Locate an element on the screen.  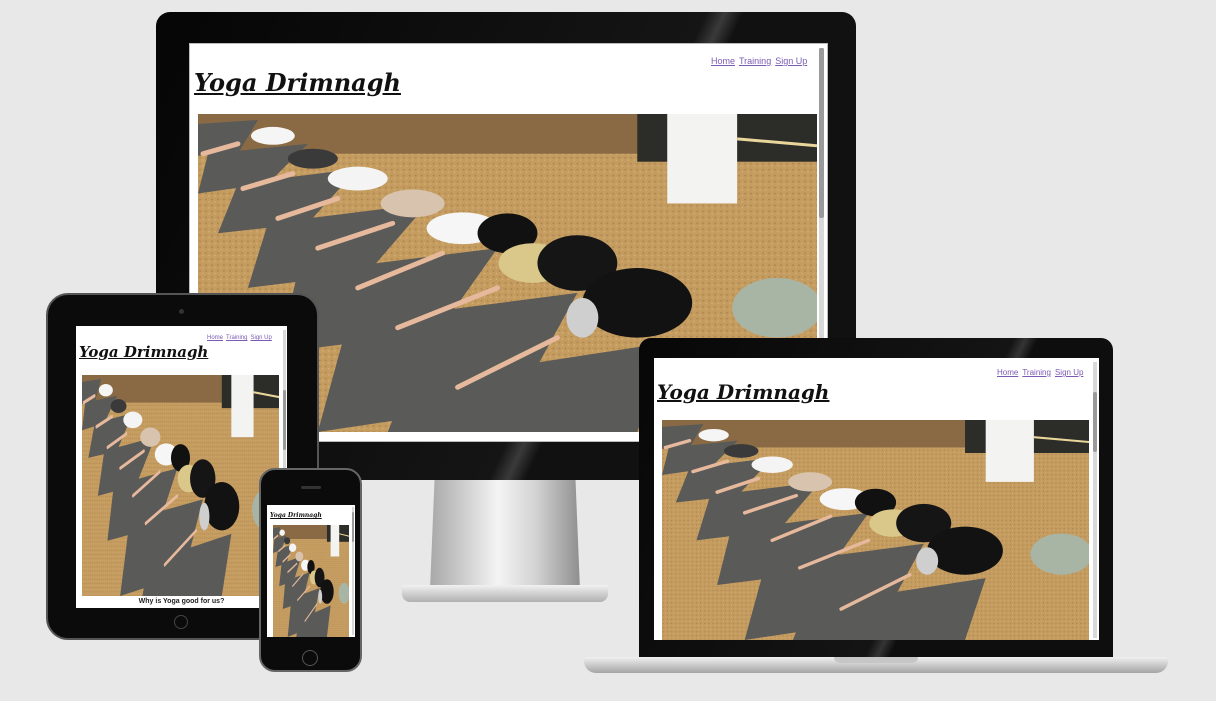
laptop-screen: Home Training Sign Up Yoga Drimnagh is located at coordinates (876, 499).